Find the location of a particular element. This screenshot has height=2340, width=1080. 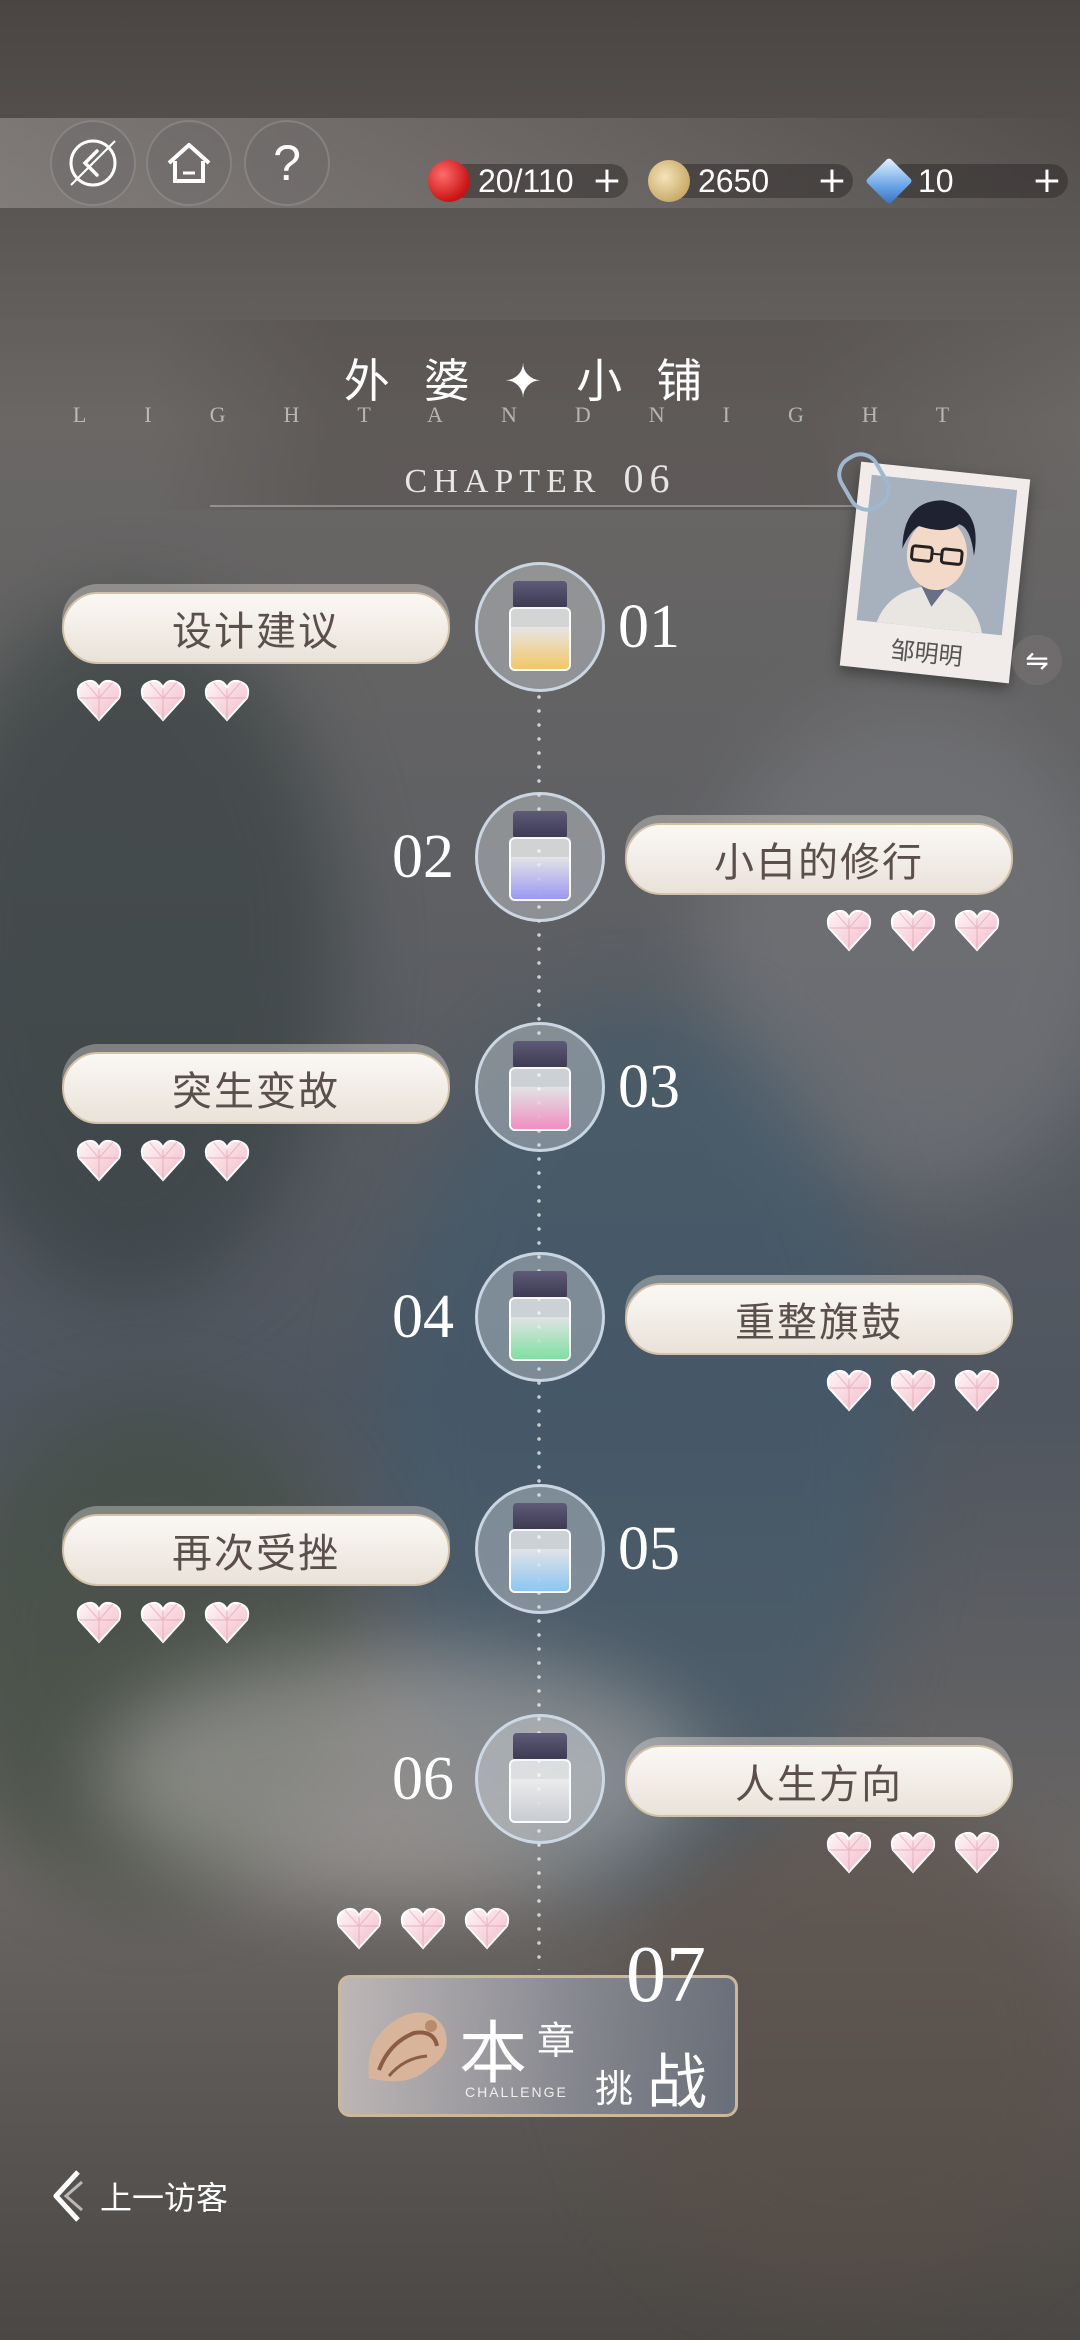

challenge-char-4: 战 is located at coordinates (677, 2082).